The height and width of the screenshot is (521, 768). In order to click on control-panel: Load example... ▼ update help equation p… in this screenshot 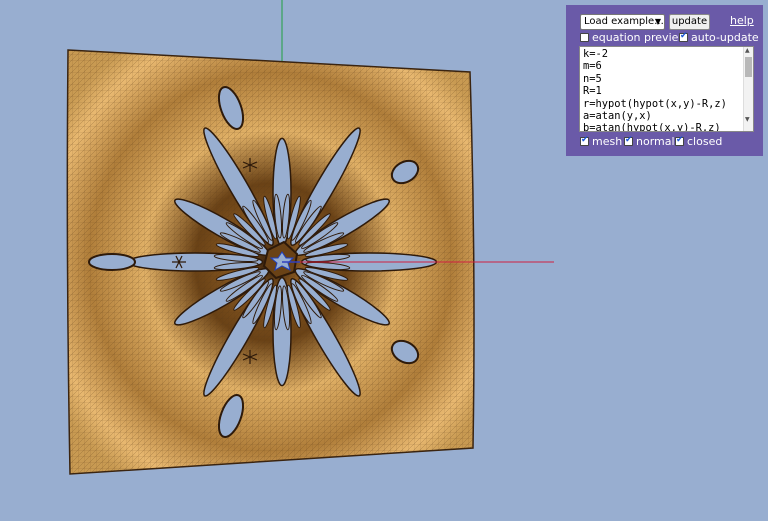, I will do `click(664, 80)`.